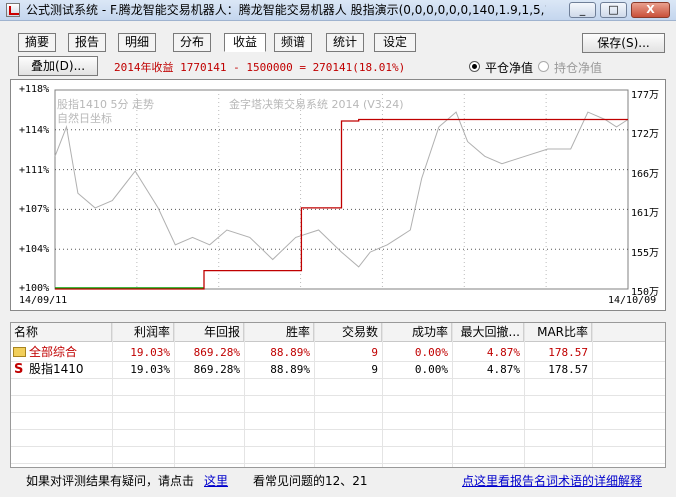 The width and height of the screenshot is (676, 497). I want to click on tab-detail: 明细, so click(137, 42).